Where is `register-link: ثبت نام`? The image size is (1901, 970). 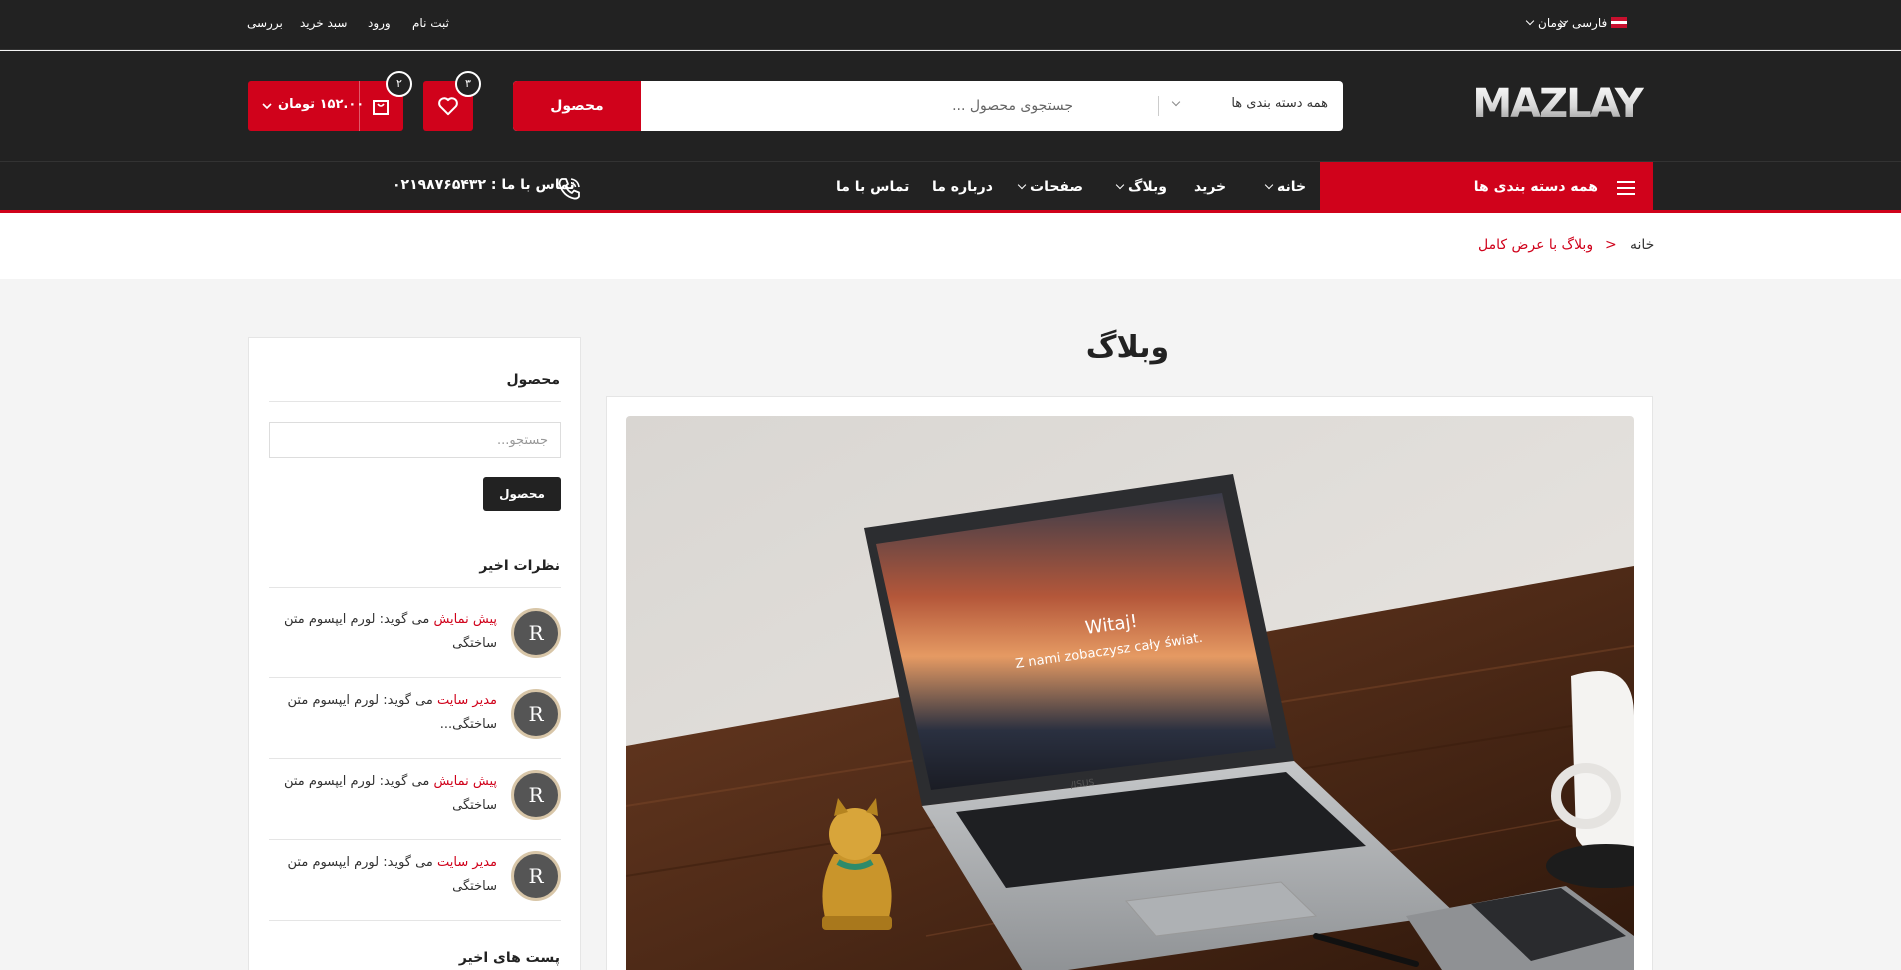 register-link: ثبت نام is located at coordinates (430, 23).